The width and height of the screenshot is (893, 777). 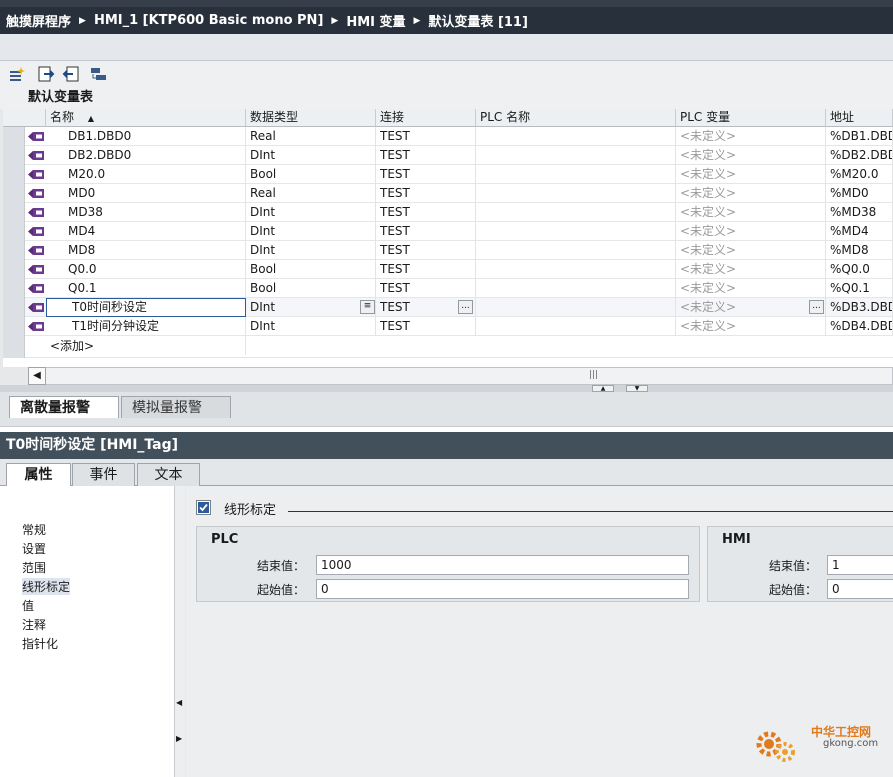 What do you see at coordinates (146, 118) in the screenshot?
I see `column-header-name: 名称 ▲` at bounding box center [146, 118].